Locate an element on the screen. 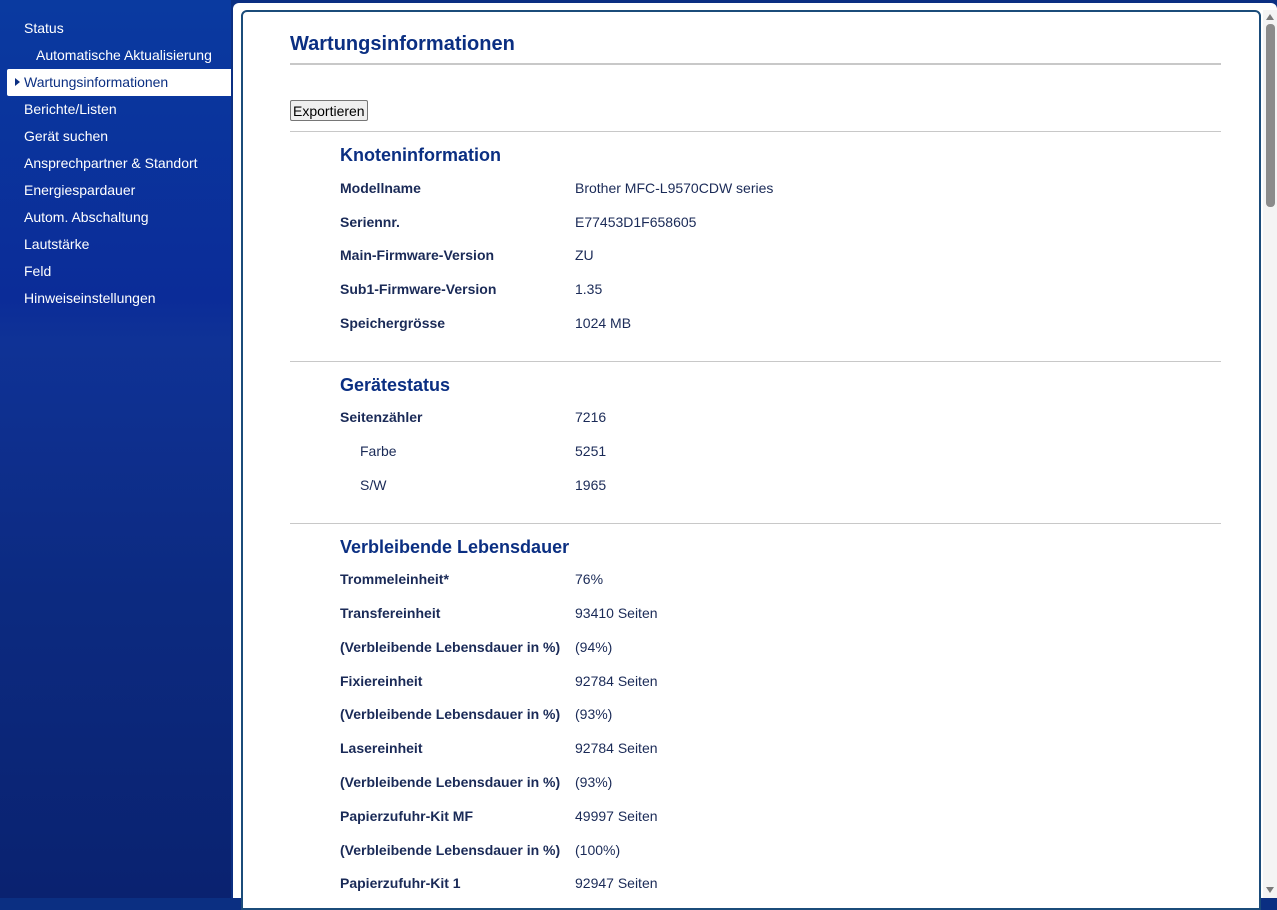  row-label-paper-feed-1: Papierzufuhr-Kit 1 is located at coordinates (400, 883).